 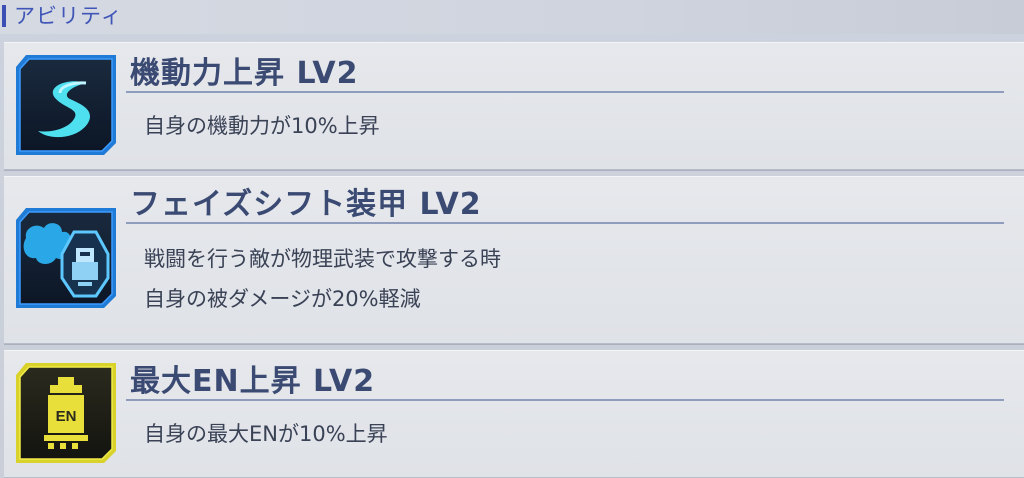 I want to click on description-line: 自身の最大ENが10%上昇, so click(x=266, y=434).